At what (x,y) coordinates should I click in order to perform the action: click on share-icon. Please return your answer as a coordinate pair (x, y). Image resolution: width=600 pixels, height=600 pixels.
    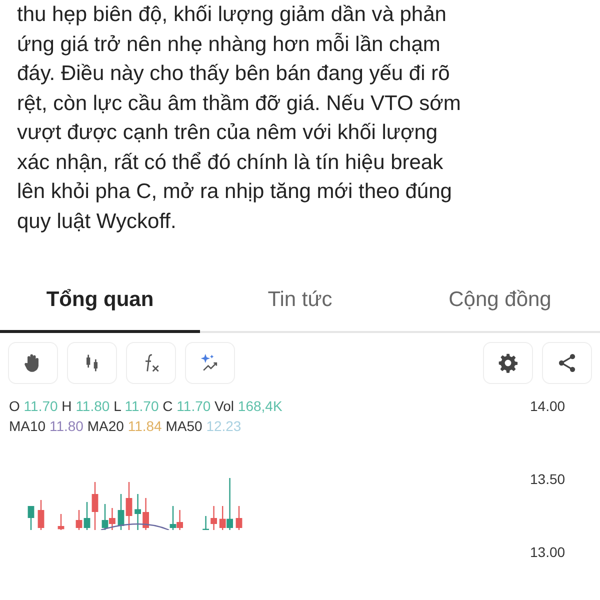
    Looking at the image, I should click on (567, 363).